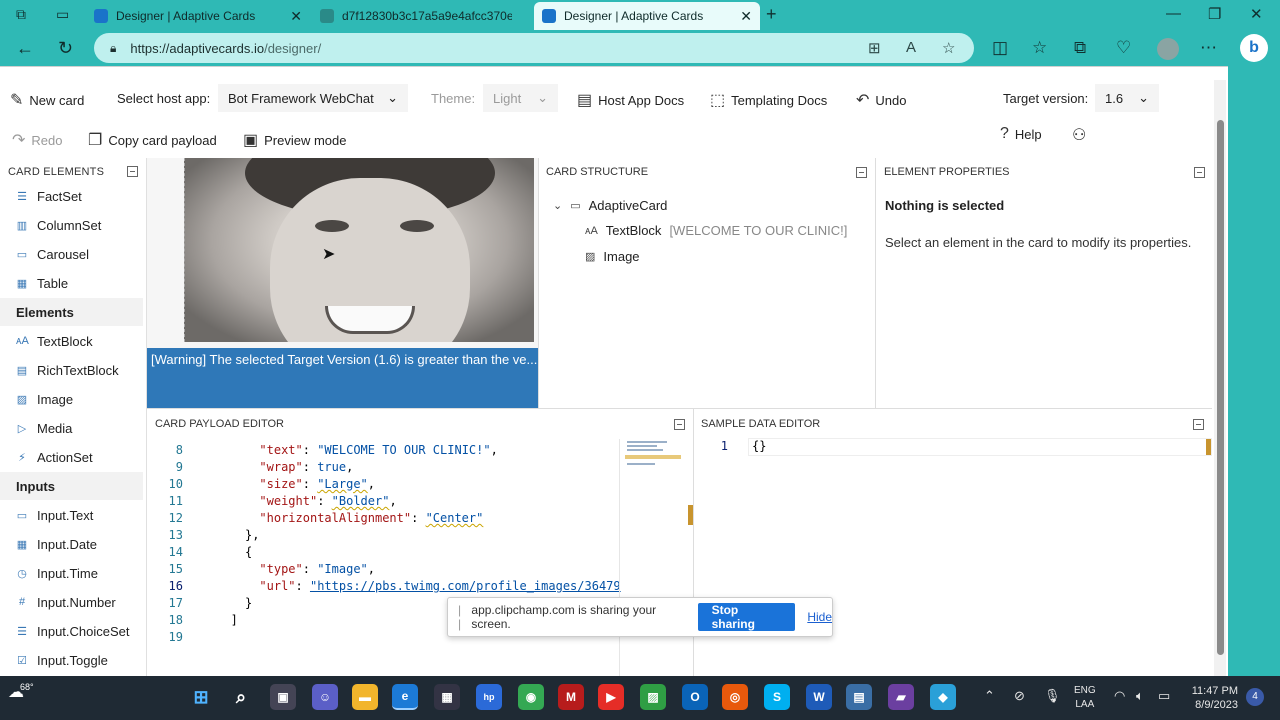 This screenshot has width=1280, height=720. I want to click on split-screen-icon: ◫, so click(1000, 48).